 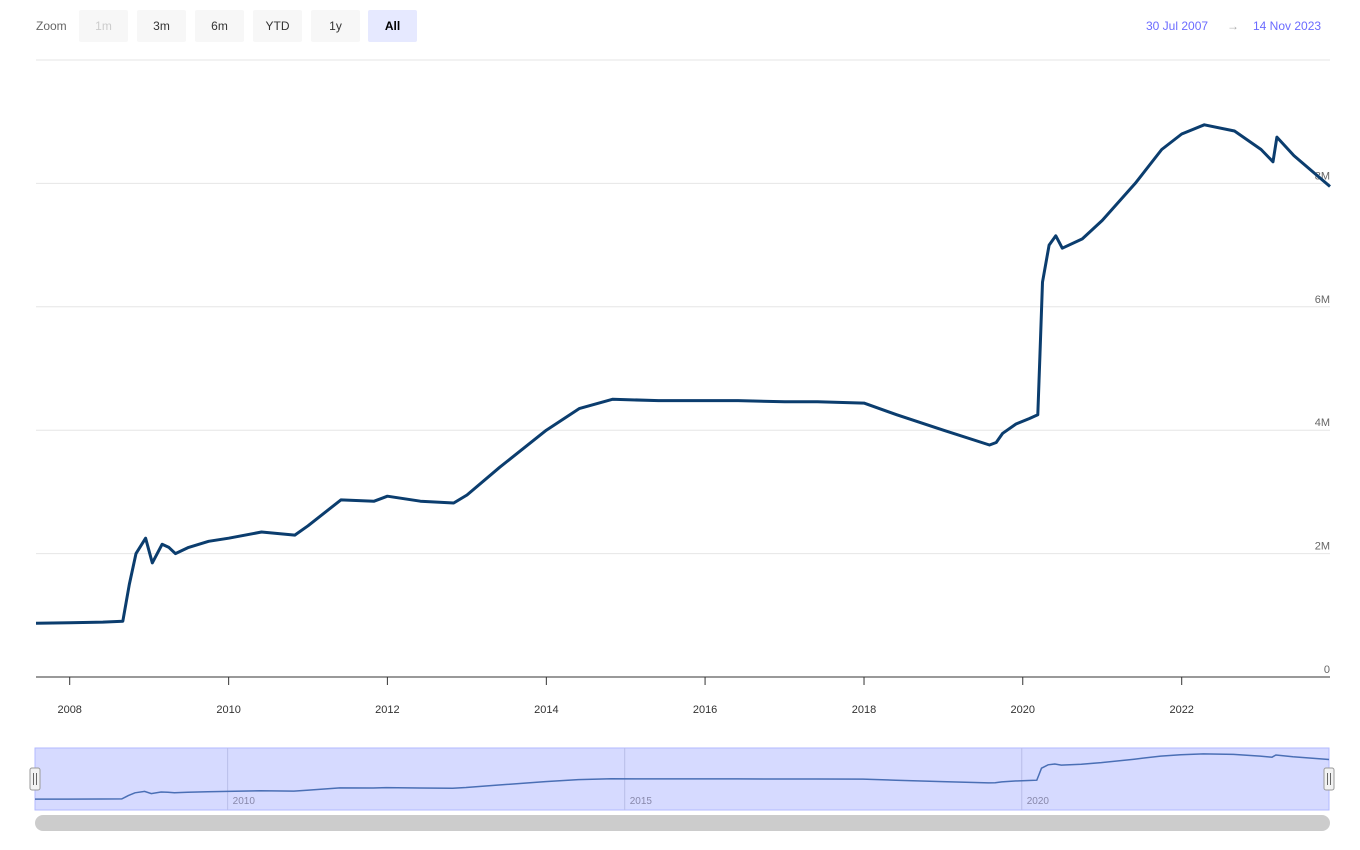 What do you see at coordinates (69, 710) in the screenshot?
I see `x-tick-label: 2008` at bounding box center [69, 710].